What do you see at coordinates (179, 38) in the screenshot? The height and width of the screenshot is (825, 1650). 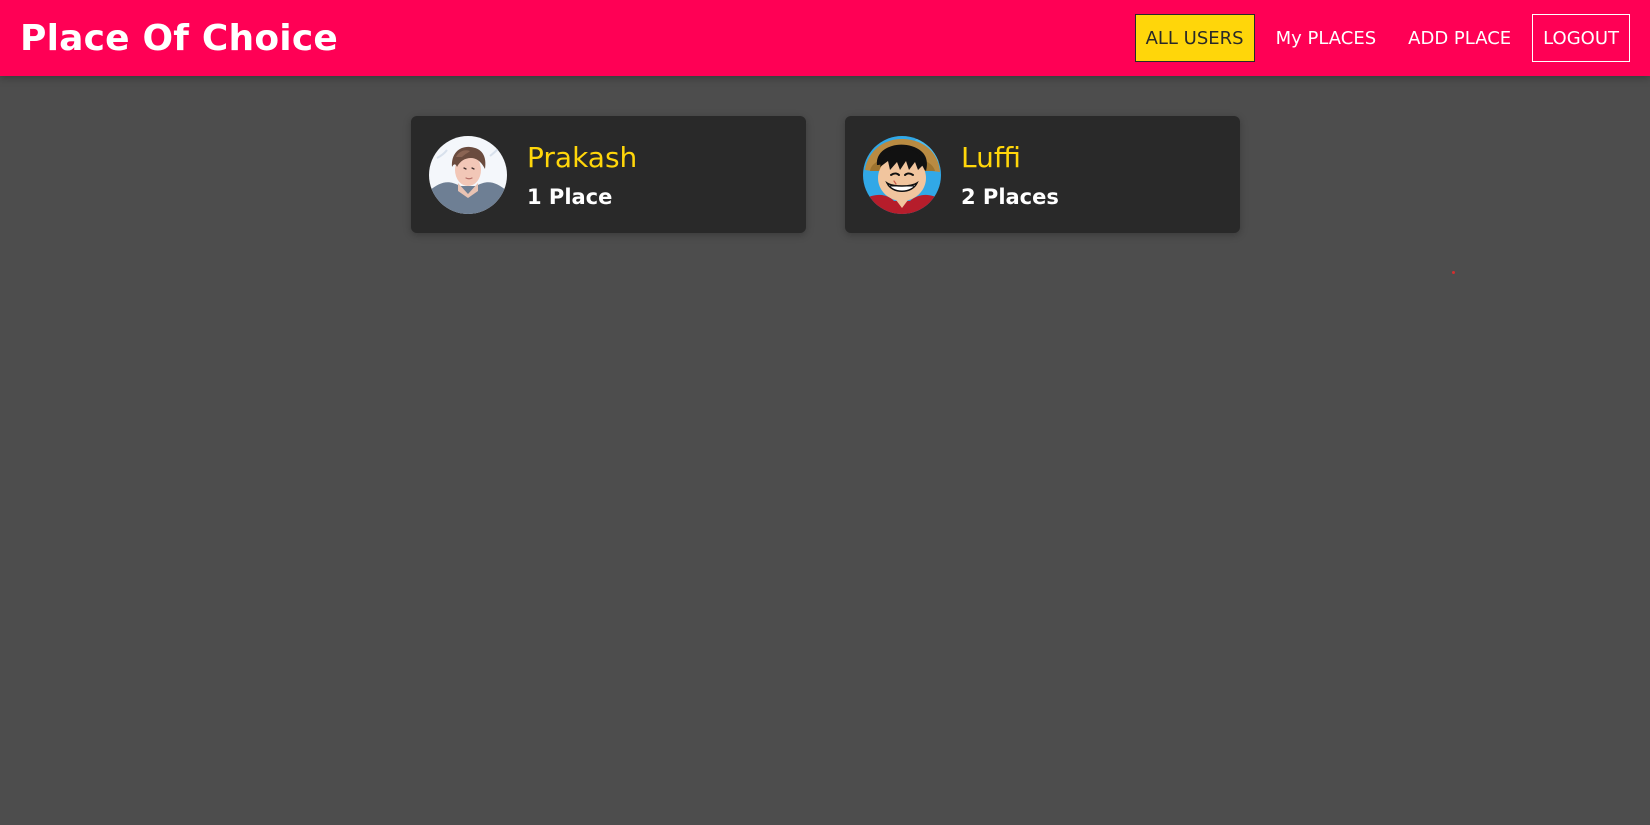 I see `site-title-link: Place Of Choice` at bounding box center [179, 38].